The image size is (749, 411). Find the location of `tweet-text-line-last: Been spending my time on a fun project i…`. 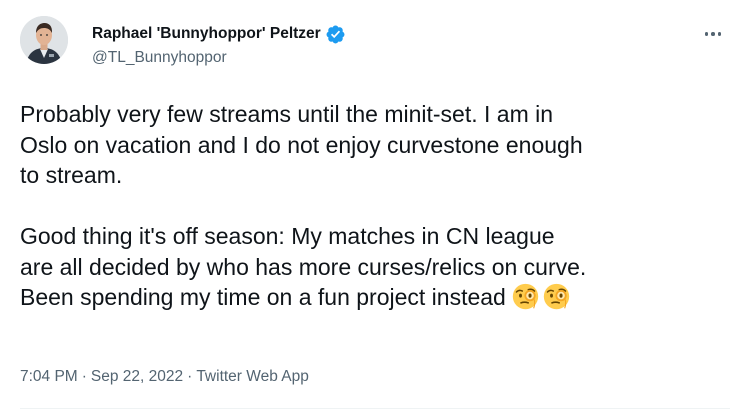

tweet-text-line-last: Been spending my time on a fun project i… is located at coordinates (377, 297).